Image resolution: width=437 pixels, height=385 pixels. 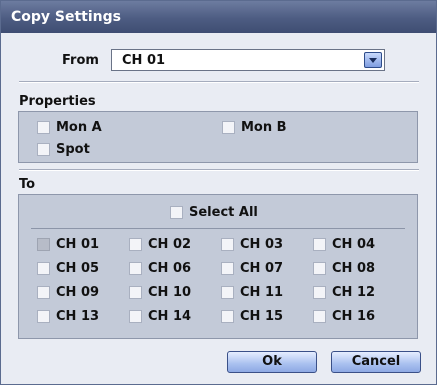 I want to click on checkbox-select-all: Select All, so click(x=214, y=212).